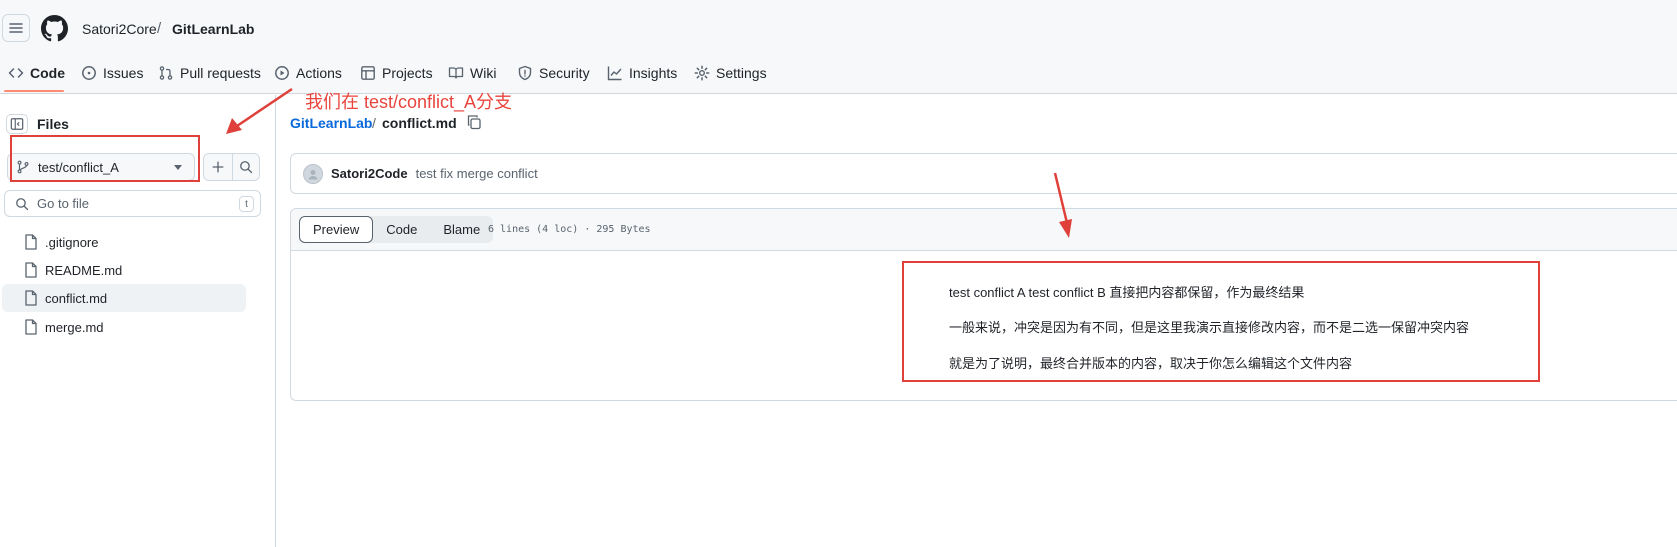  I want to click on tab-label: Wiki, so click(483, 73).